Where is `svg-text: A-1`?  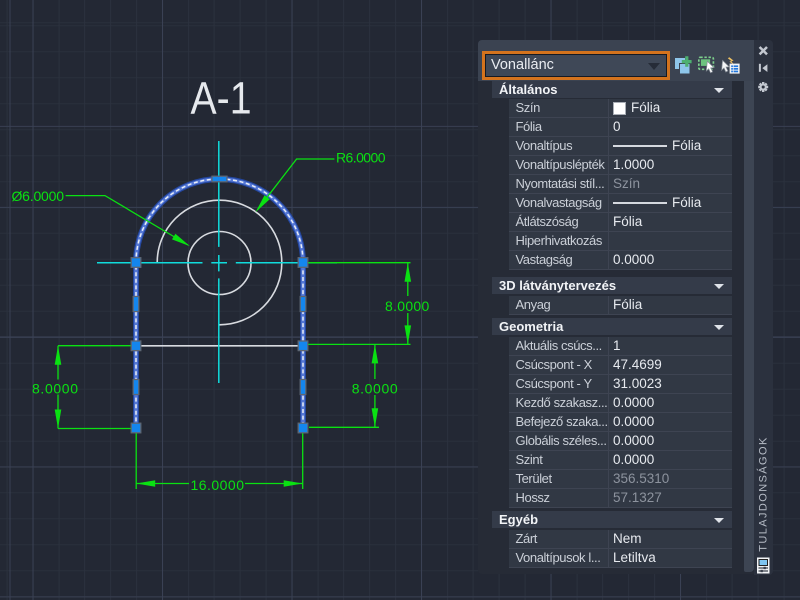
svg-text: A-1 is located at coordinates (221, 98).